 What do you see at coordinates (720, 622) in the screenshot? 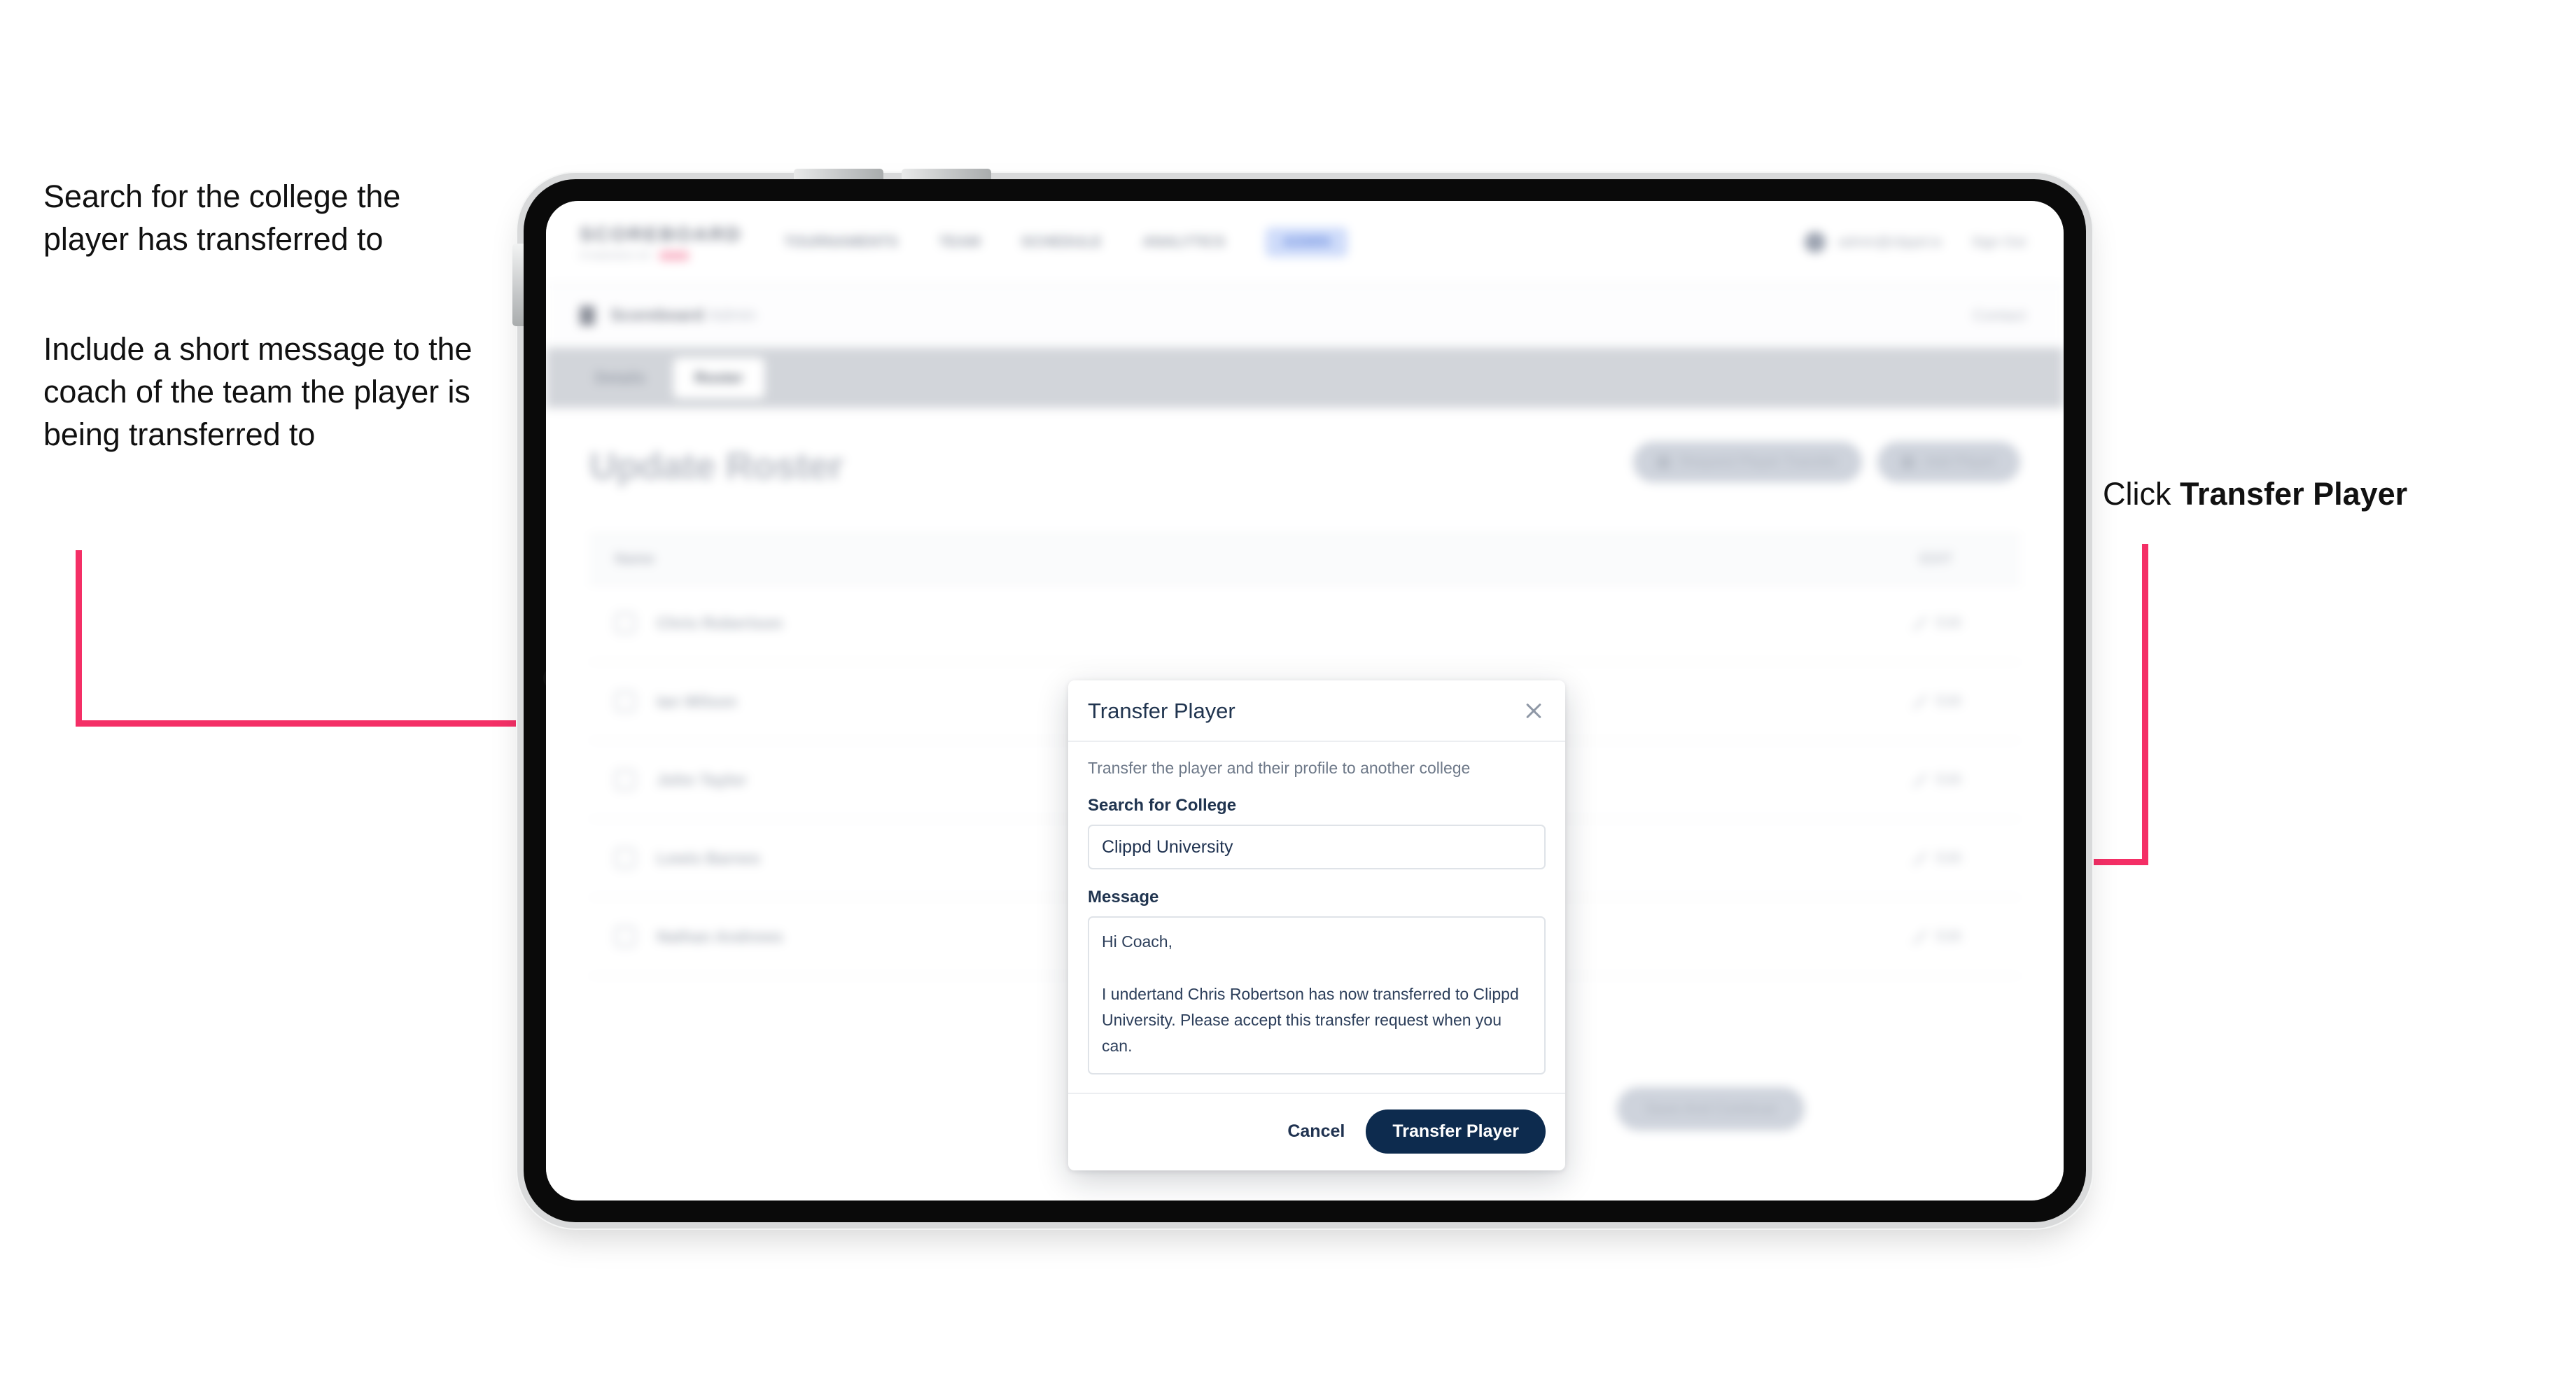
I see `player-name: Chris Robertson` at bounding box center [720, 622].